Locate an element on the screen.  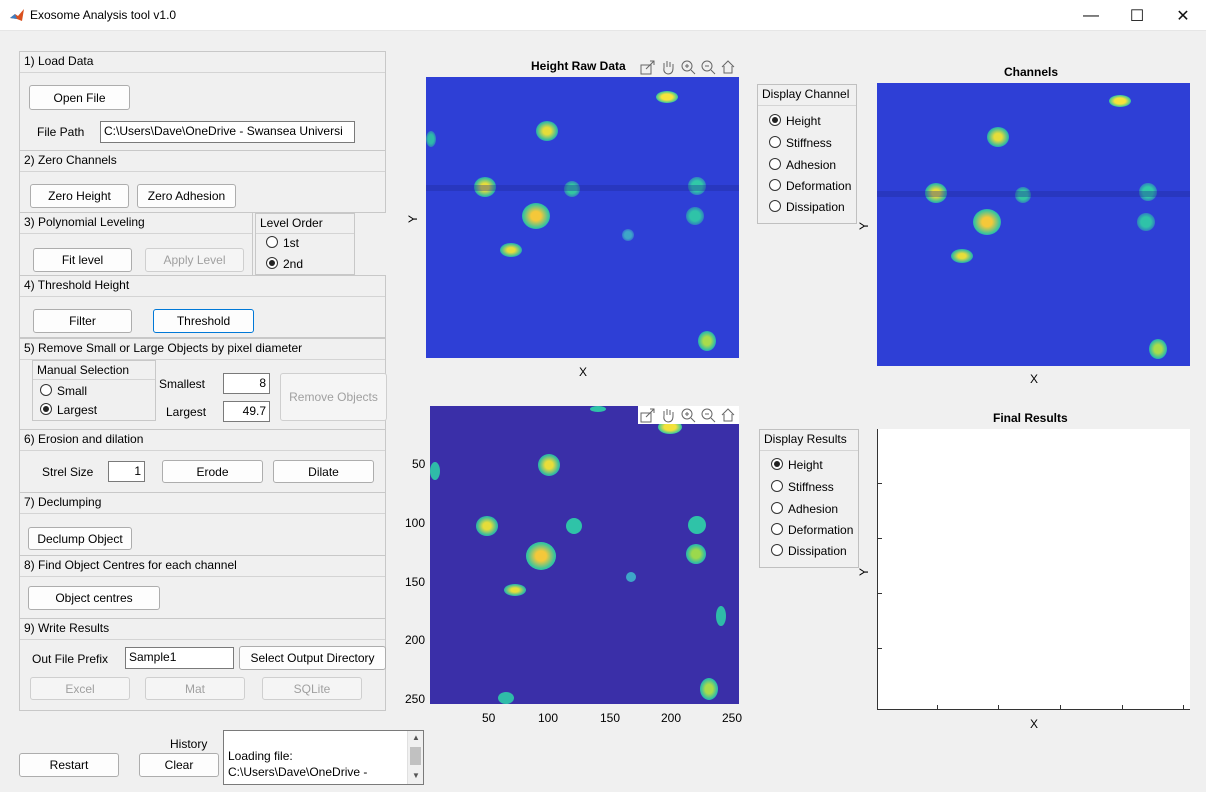
channels-image is located at coordinates (1033, 224).